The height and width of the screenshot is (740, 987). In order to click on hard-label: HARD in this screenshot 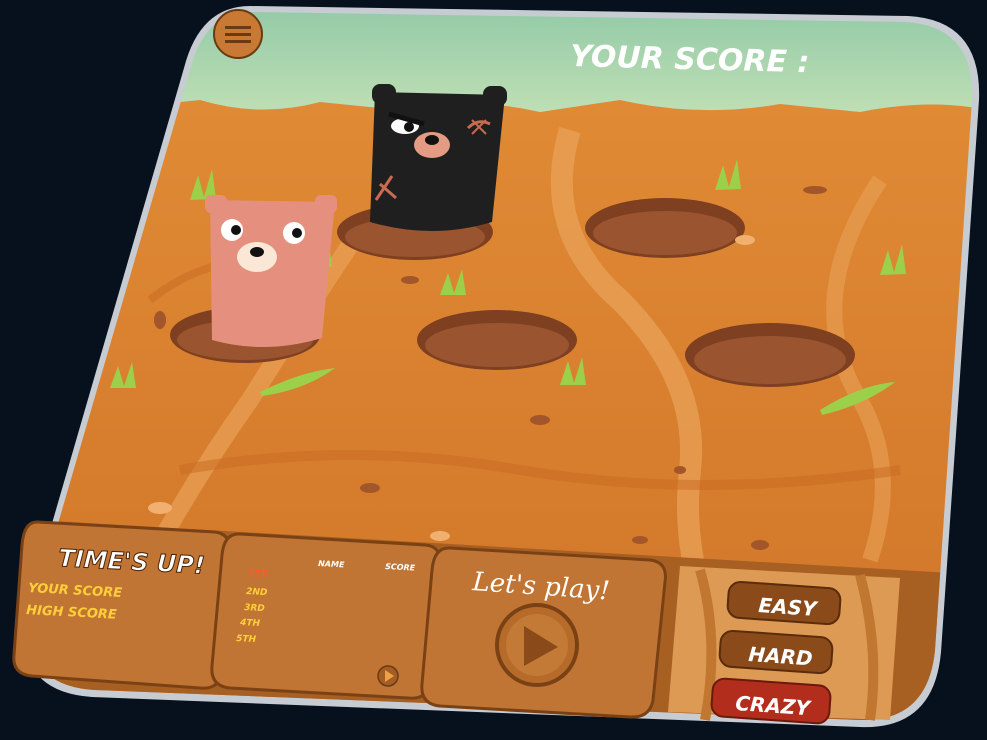, I will do `click(781, 656)`.